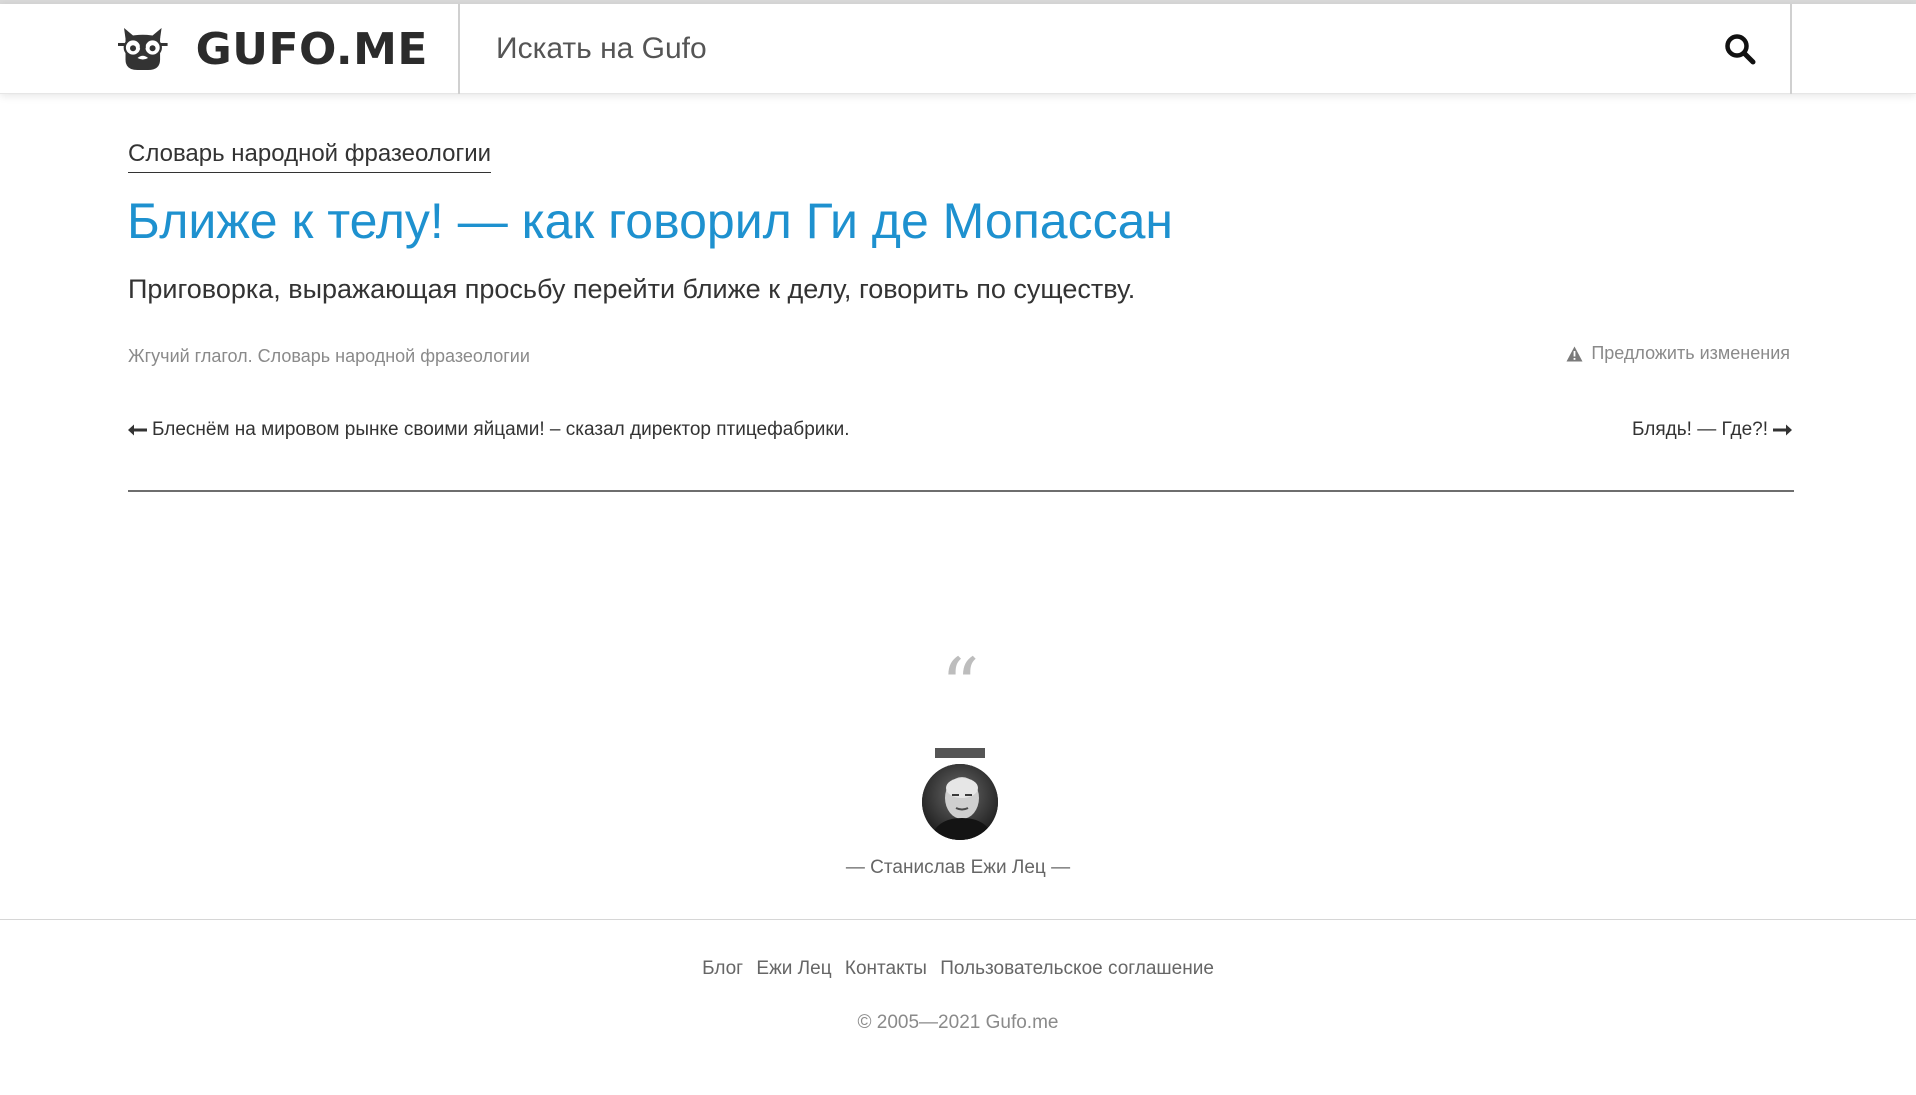 This screenshot has width=1916, height=1095. Describe the element at coordinates (958, 919) in the screenshot. I see `footer-divider` at that location.